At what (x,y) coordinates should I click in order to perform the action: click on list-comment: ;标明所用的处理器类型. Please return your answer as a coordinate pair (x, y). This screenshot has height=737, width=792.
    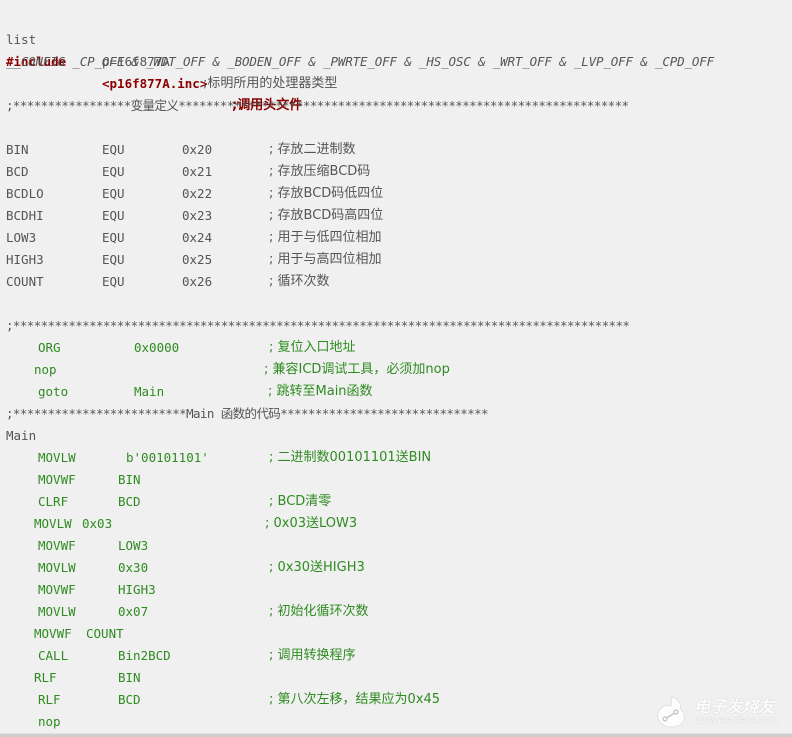
    Looking at the image, I should click on (270, 83).